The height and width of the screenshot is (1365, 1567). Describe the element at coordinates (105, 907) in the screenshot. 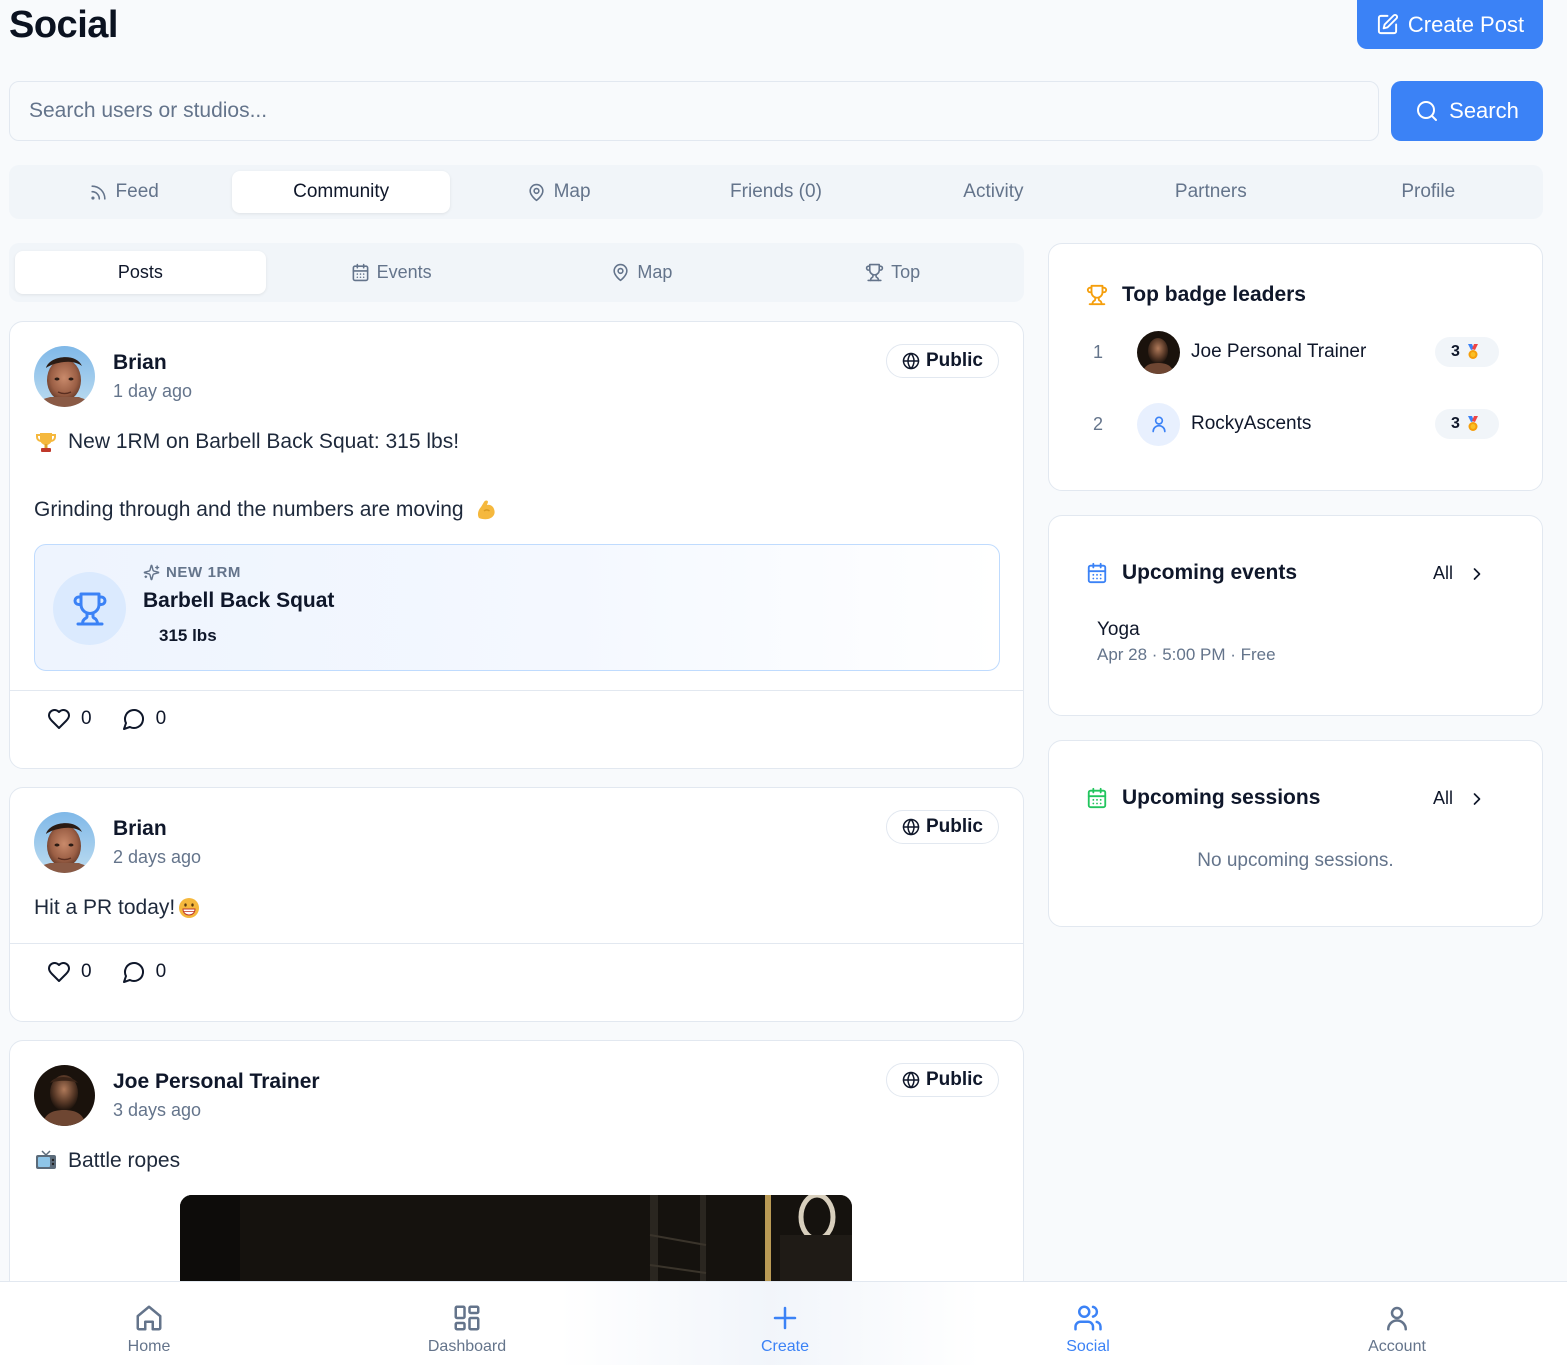

I see `post-text-line: Hit a PR today!` at that location.